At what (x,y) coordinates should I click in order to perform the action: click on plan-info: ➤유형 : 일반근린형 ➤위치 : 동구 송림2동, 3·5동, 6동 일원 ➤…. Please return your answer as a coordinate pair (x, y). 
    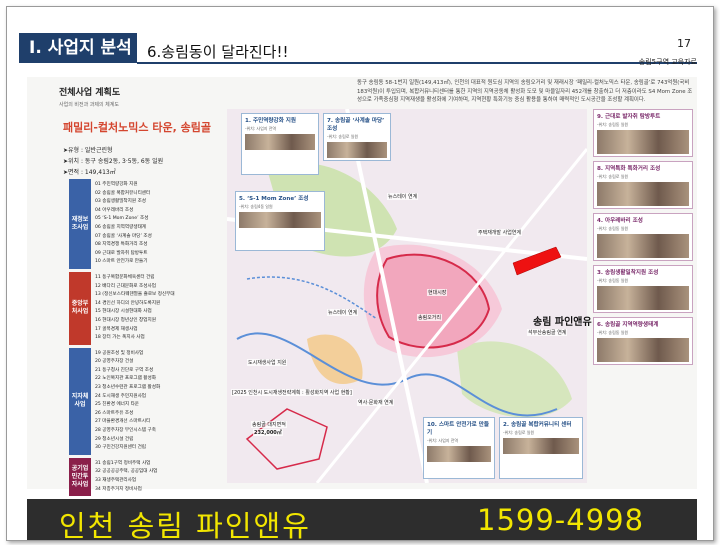
    Looking at the image, I should click on (113, 161).